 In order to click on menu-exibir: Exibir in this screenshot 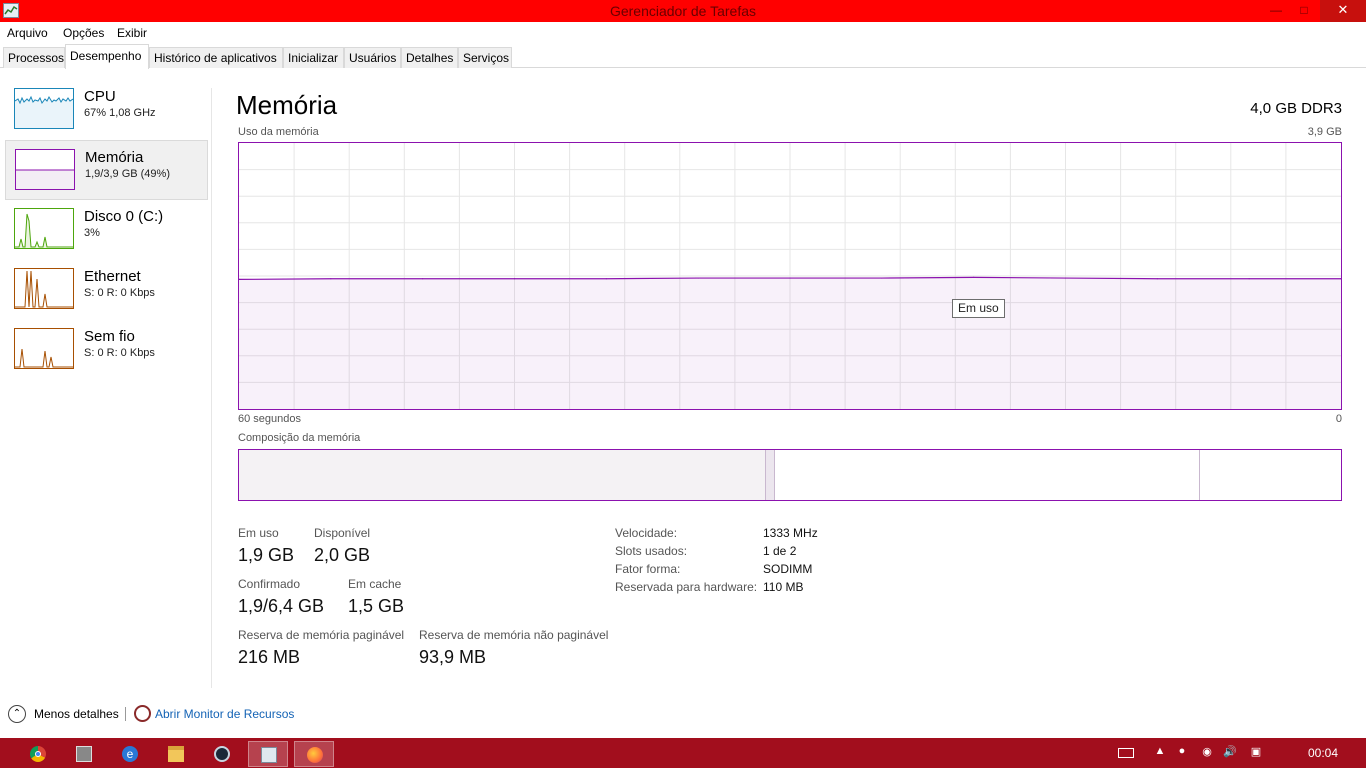, I will do `click(132, 33)`.